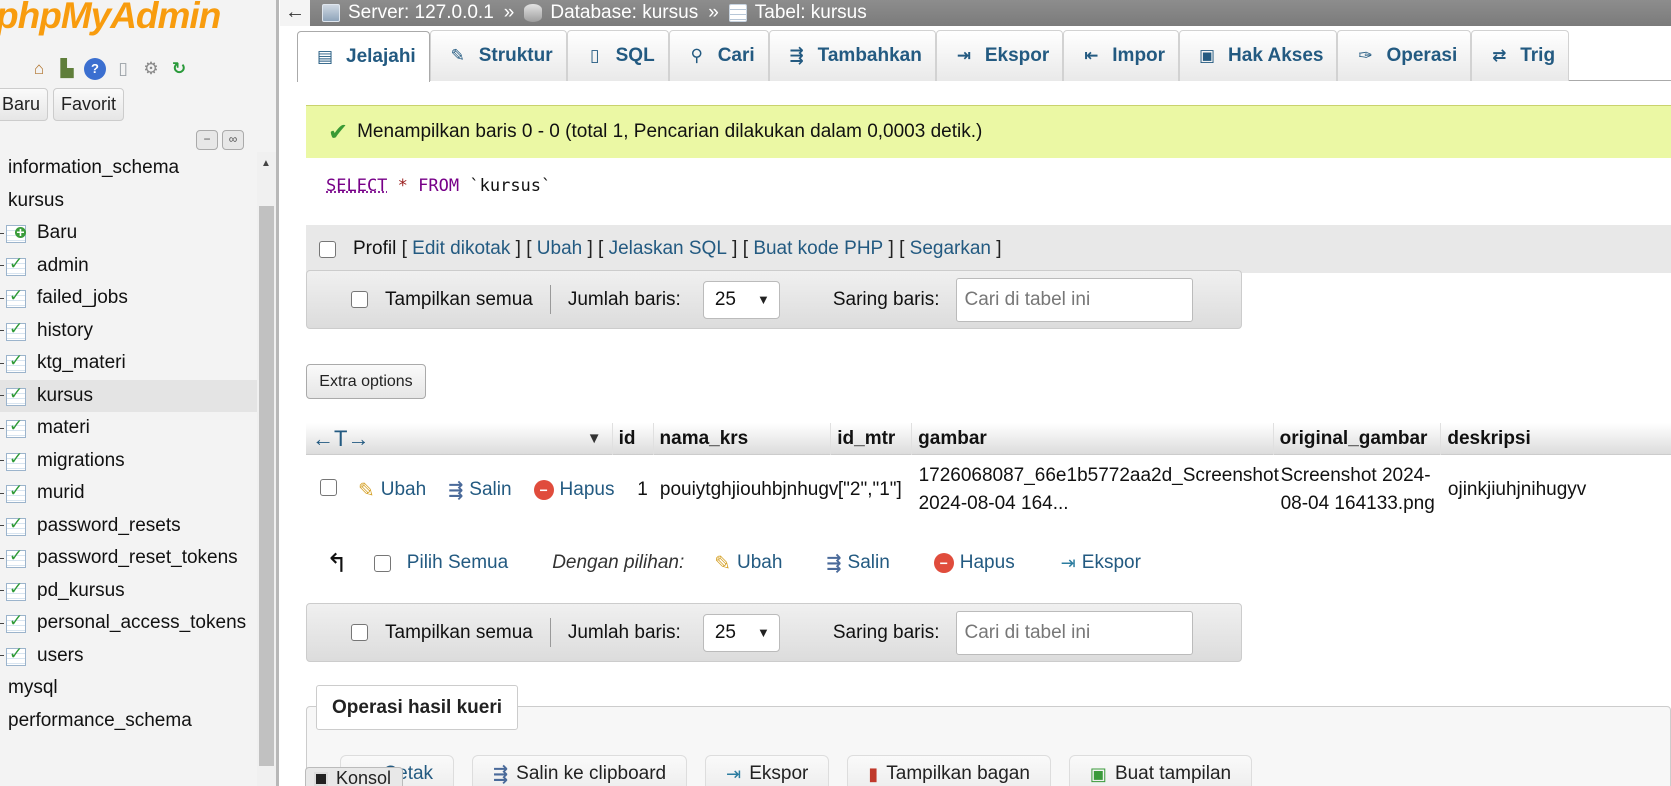 The image size is (1671, 786). Describe the element at coordinates (718, 55) in the screenshot. I see `tab-cari: ⚲ Cari` at that location.